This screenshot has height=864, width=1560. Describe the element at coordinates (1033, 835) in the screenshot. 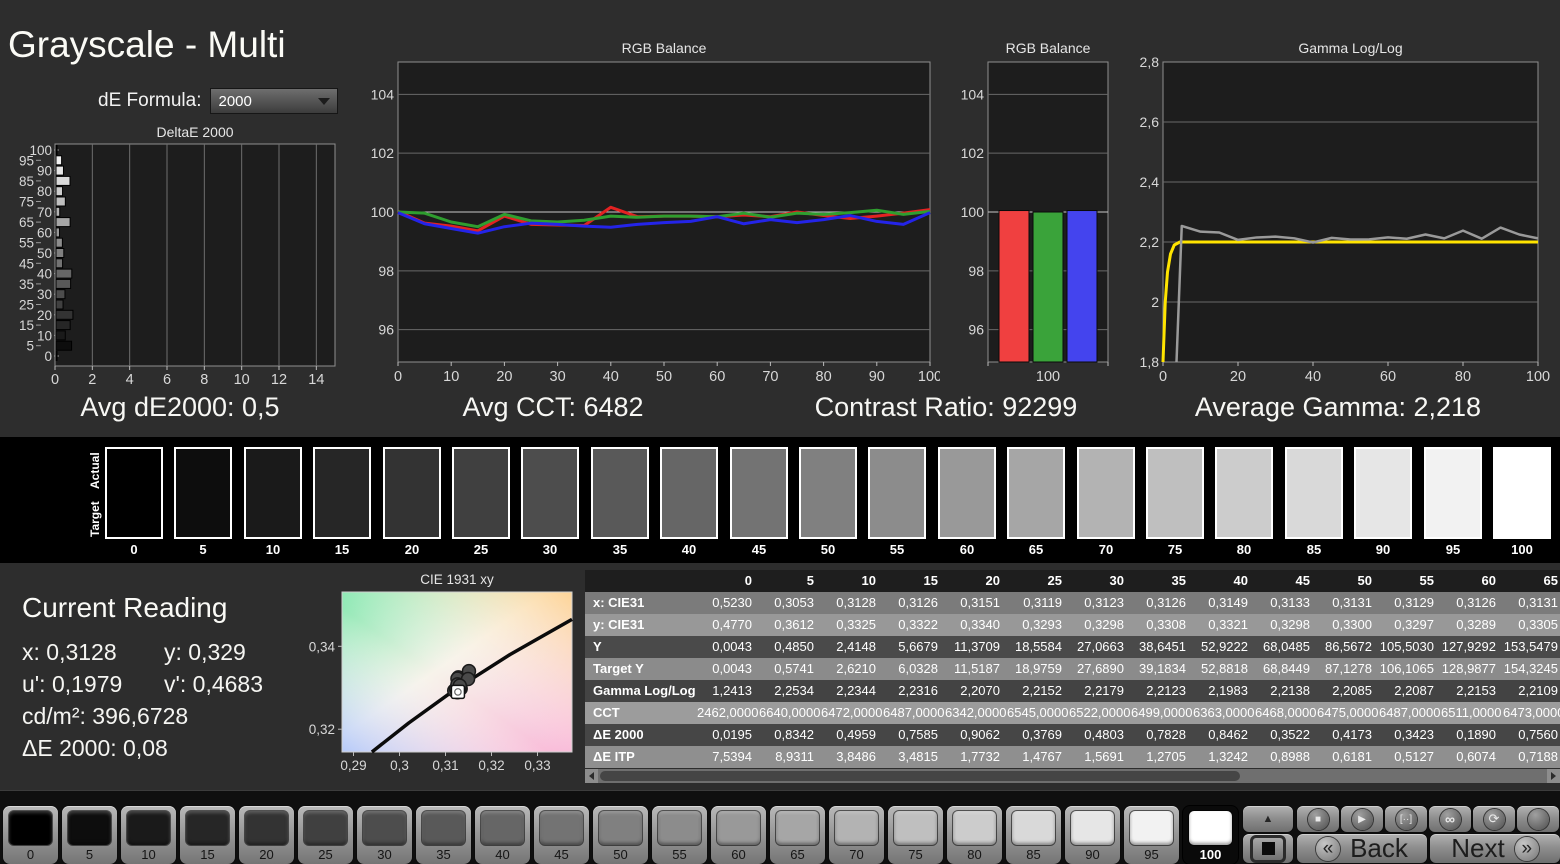

I see `level-button-85: 85` at that location.